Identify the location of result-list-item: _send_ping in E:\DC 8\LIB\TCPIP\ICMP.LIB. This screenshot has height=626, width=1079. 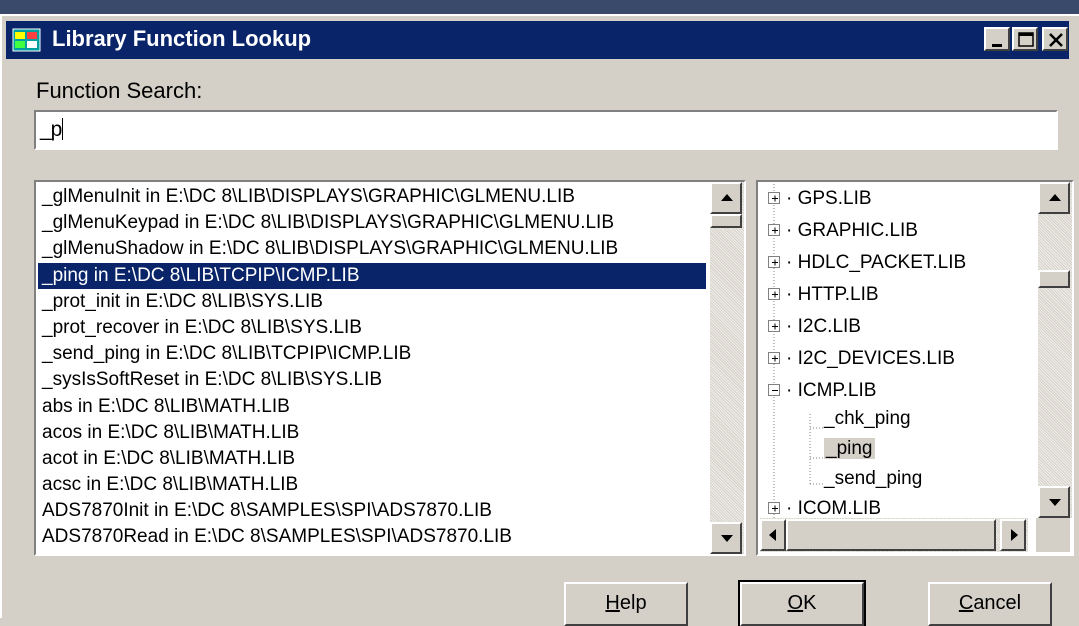
(372, 354).